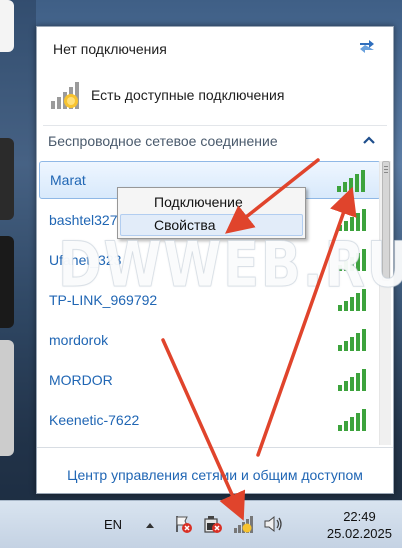 Image resolution: width=402 pixels, height=548 pixels. I want to click on network-tray-icon, so click(243, 524).